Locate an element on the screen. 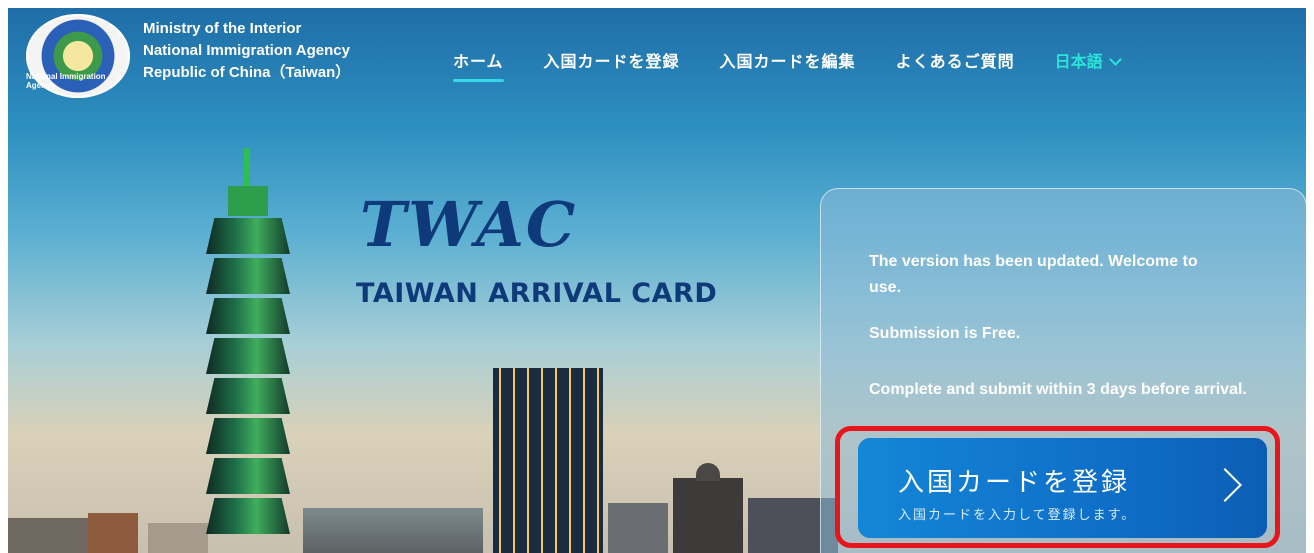 The image size is (1314, 553). tower-spire is located at coordinates (247, 168).